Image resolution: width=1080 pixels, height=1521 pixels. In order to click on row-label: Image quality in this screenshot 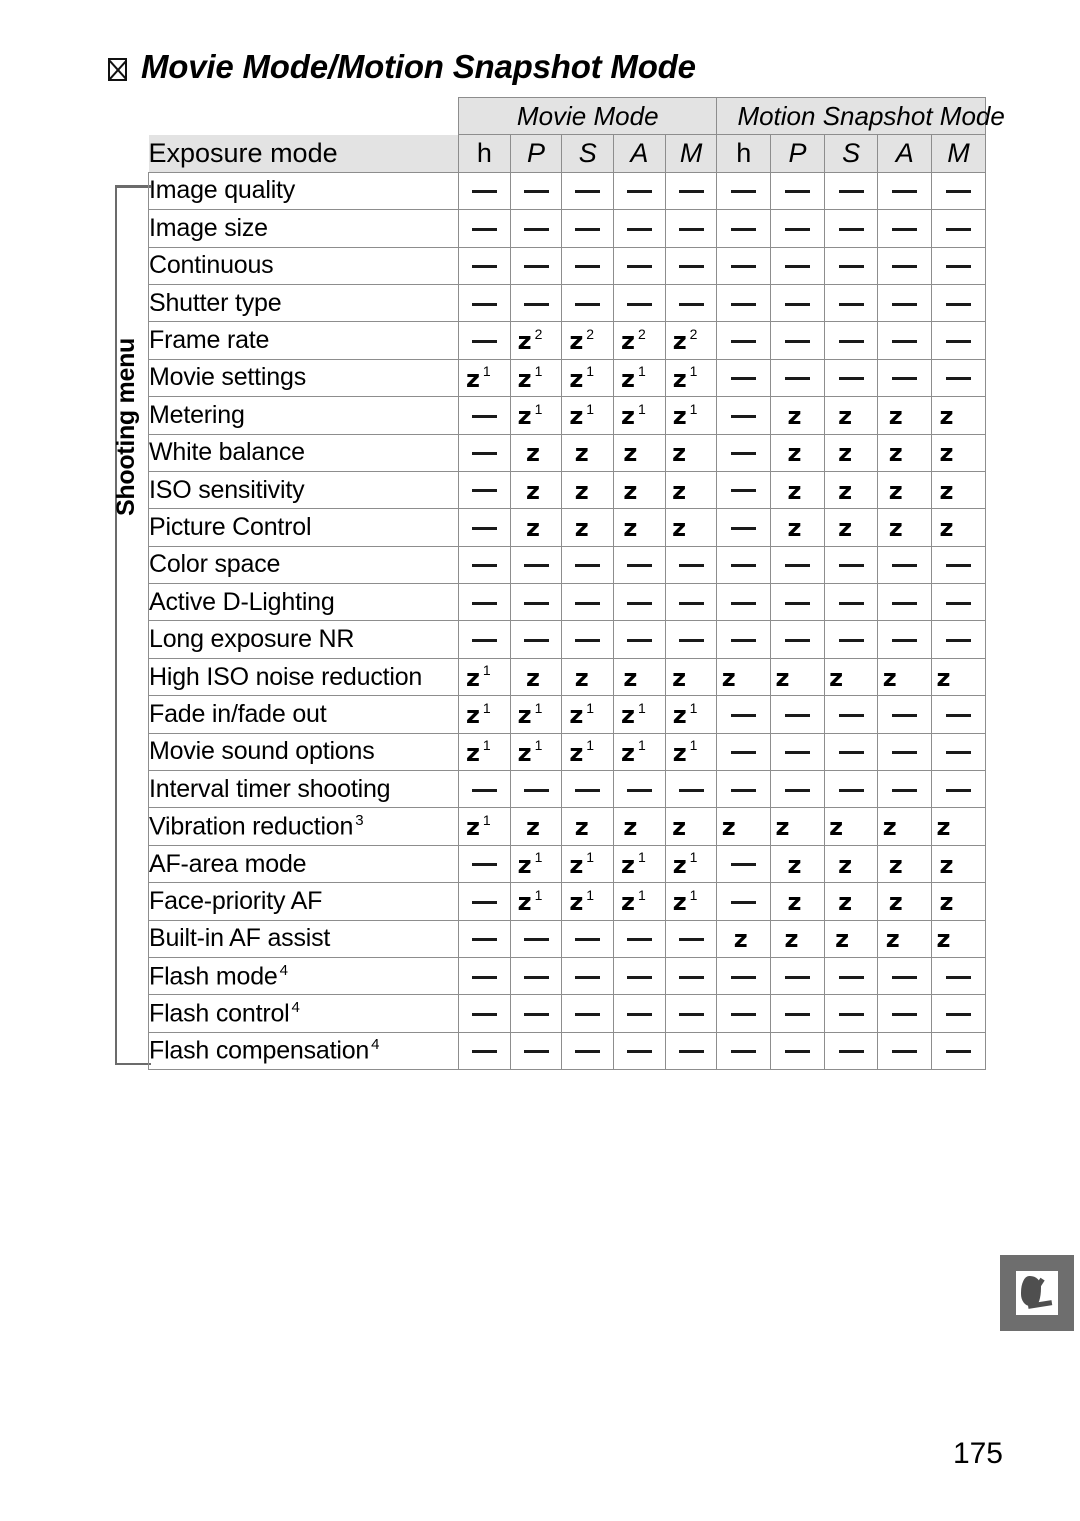, I will do `click(303, 191)`.